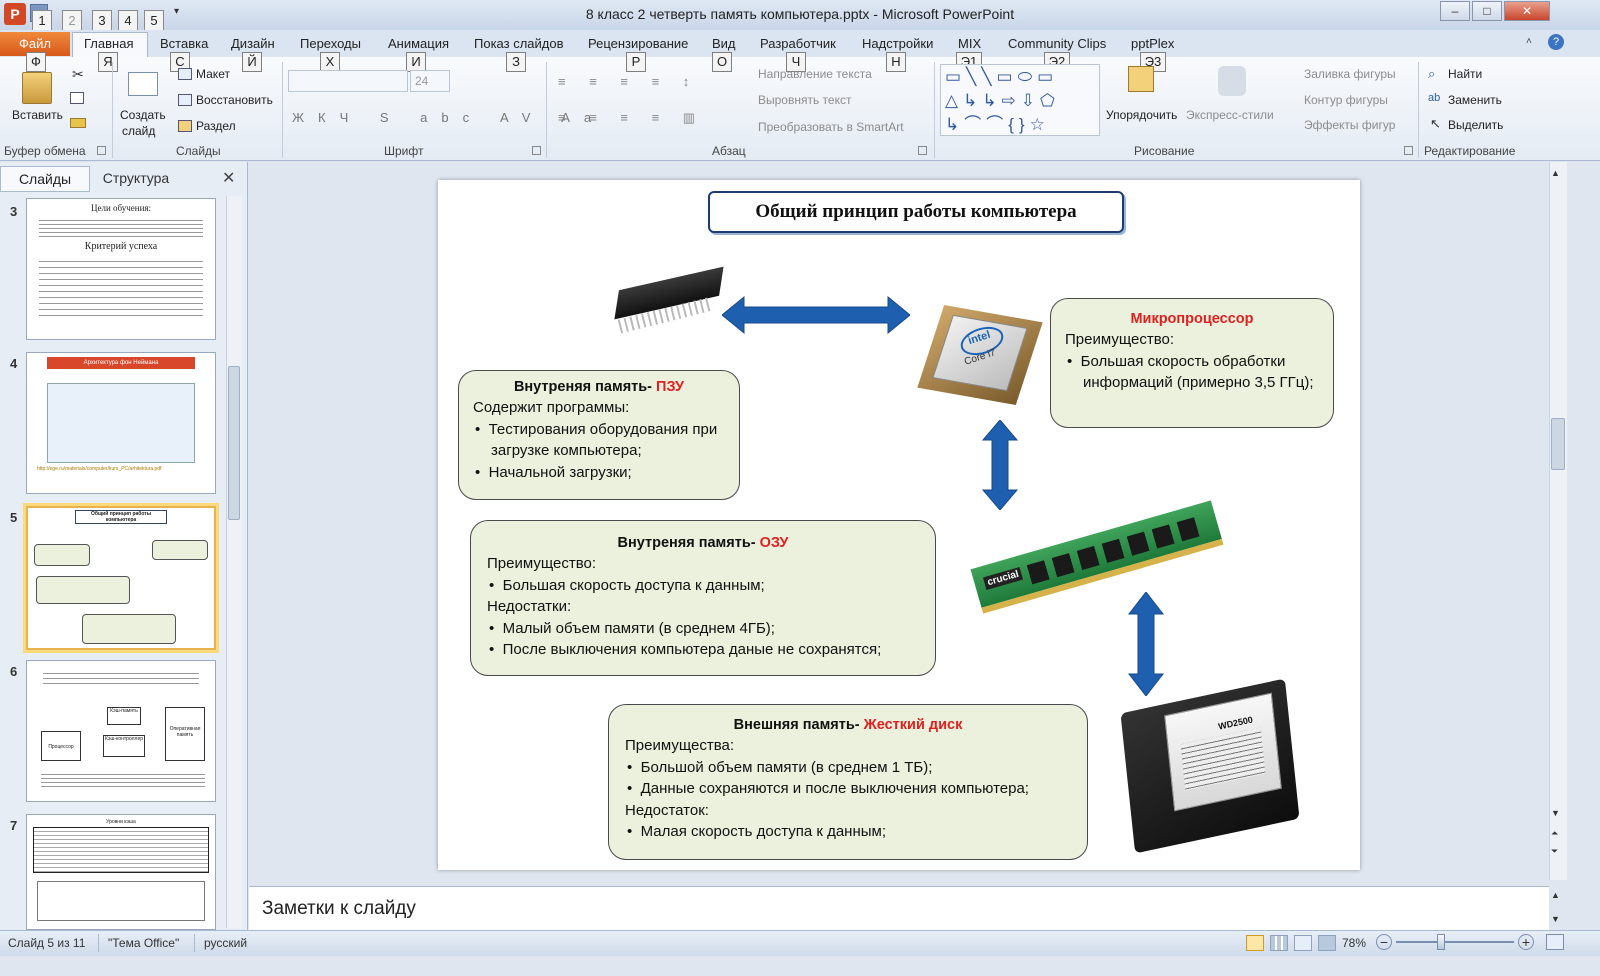  Describe the element at coordinates (46, 943) in the screenshot. I see `status-slide-info: Слайд 5 из 11` at that location.